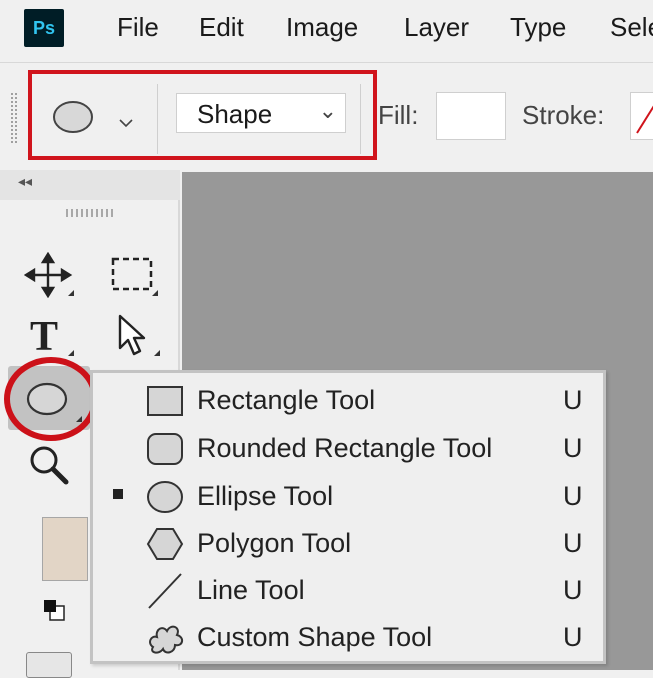 This screenshot has width=653, height=678. What do you see at coordinates (165, 544) in the screenshot?
I see `polygon-icon` at bounding box center [165, 544].